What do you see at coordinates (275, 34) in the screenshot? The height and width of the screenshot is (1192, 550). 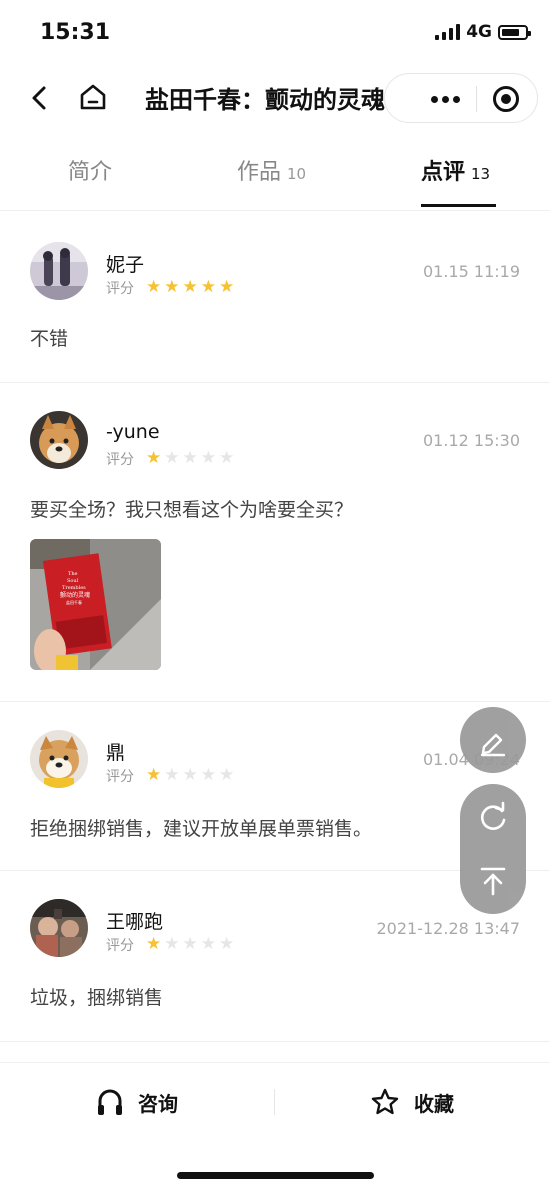 I see `status-bar: 15:31 4G` at bounding box center [275, 34].